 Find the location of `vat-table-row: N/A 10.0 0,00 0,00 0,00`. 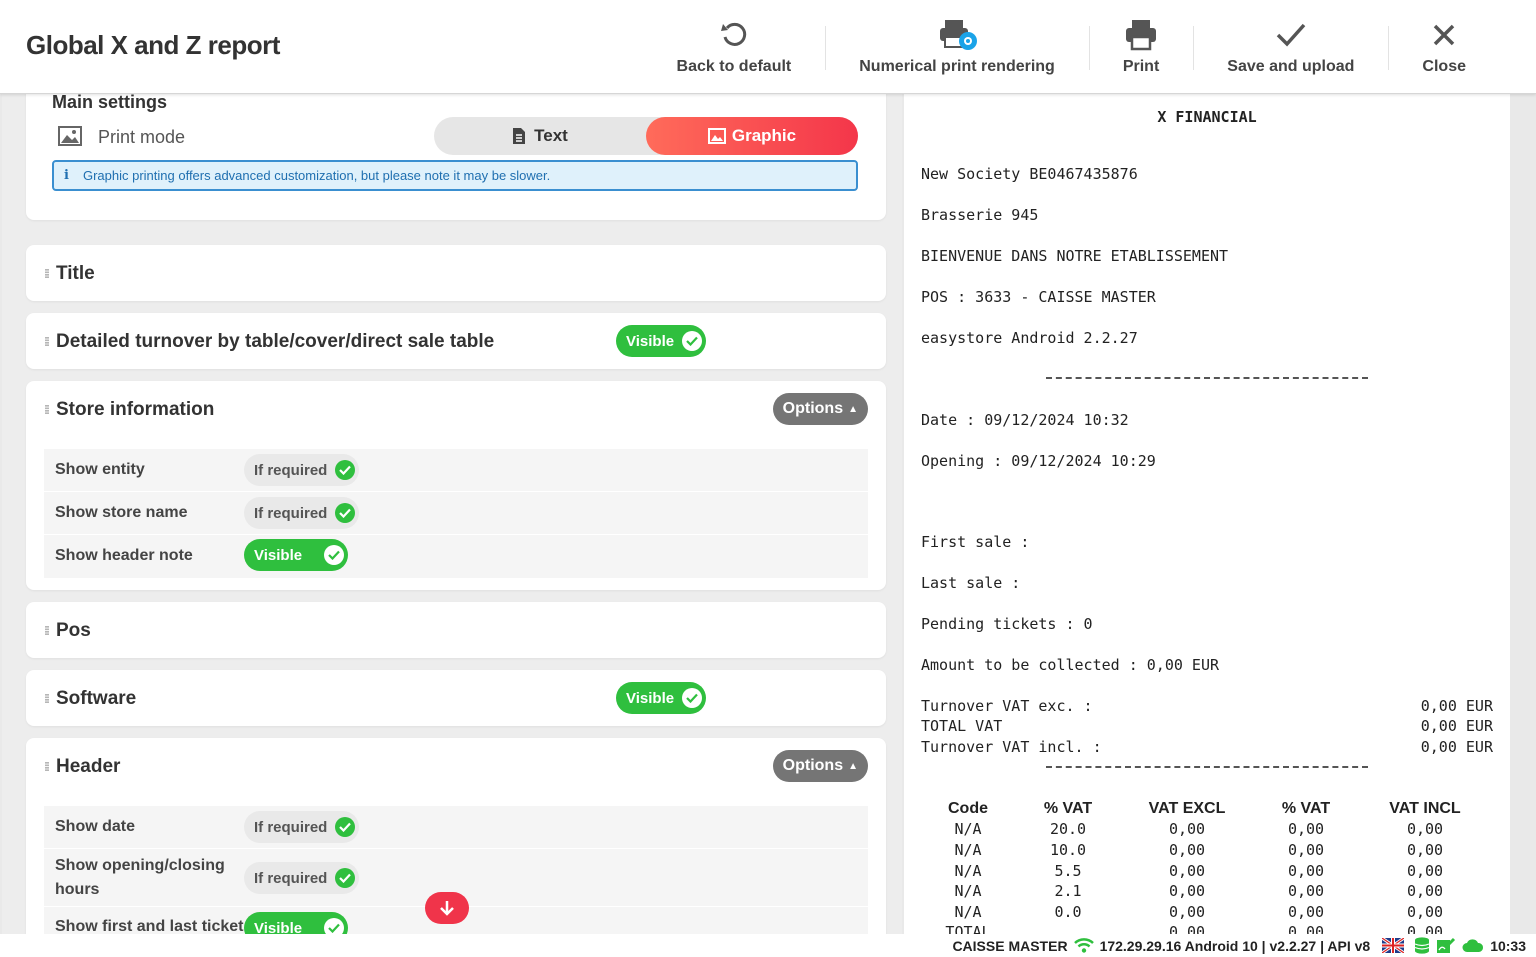

vat-table-row: N/A 10.0 0,00 0,00 0,00 is located at coordinates (1209, 851).